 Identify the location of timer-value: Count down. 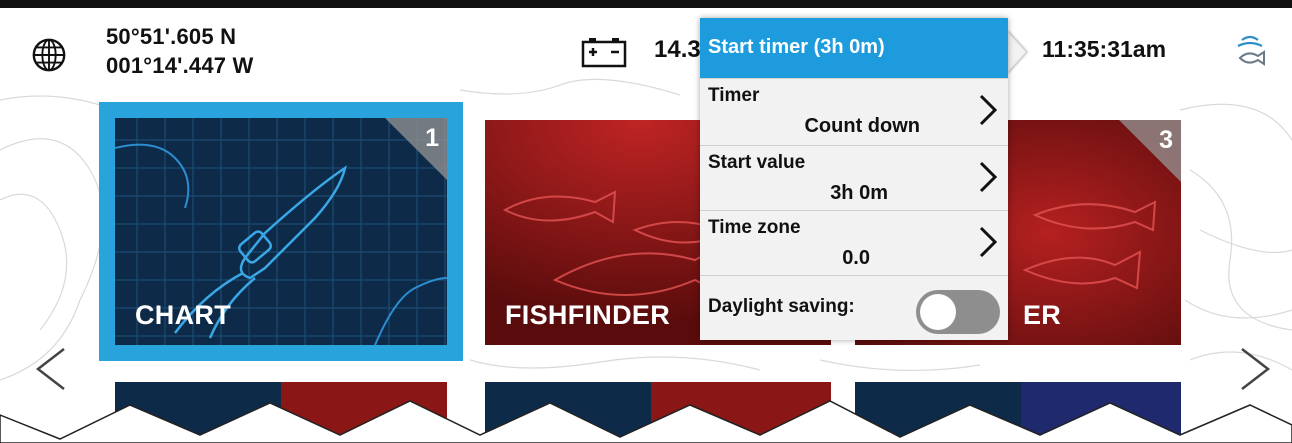
(862, 126).